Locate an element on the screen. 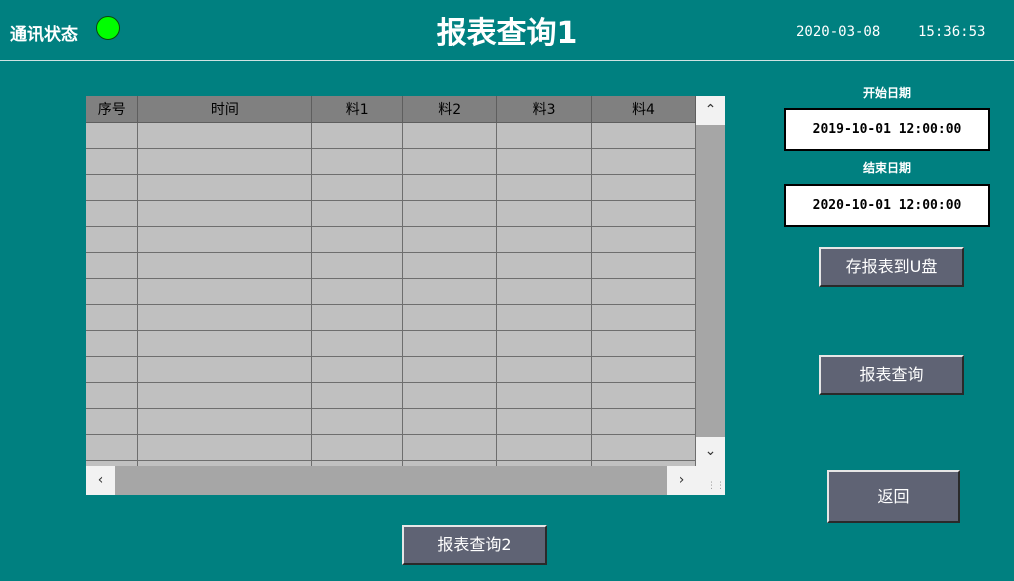 This screenshot has width=1014, height=581. column-header-index: 序号 is located at coordinates (112, 109).